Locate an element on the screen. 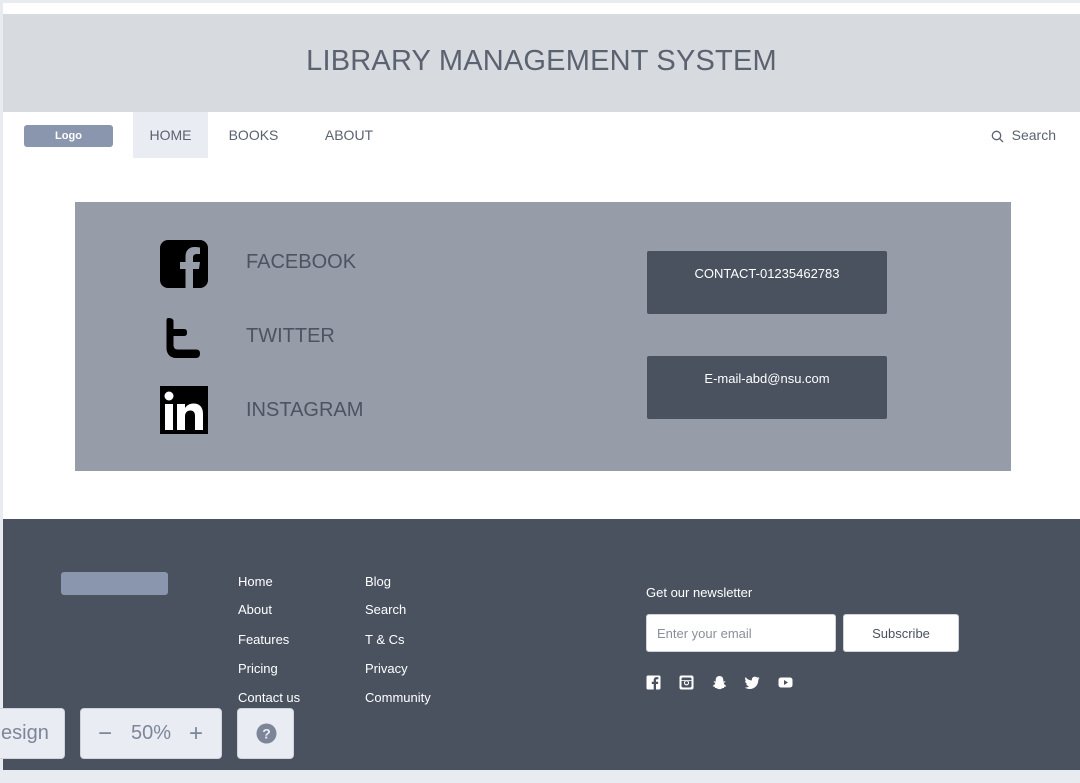  help-button: ? is located at coordinates (265, 733).